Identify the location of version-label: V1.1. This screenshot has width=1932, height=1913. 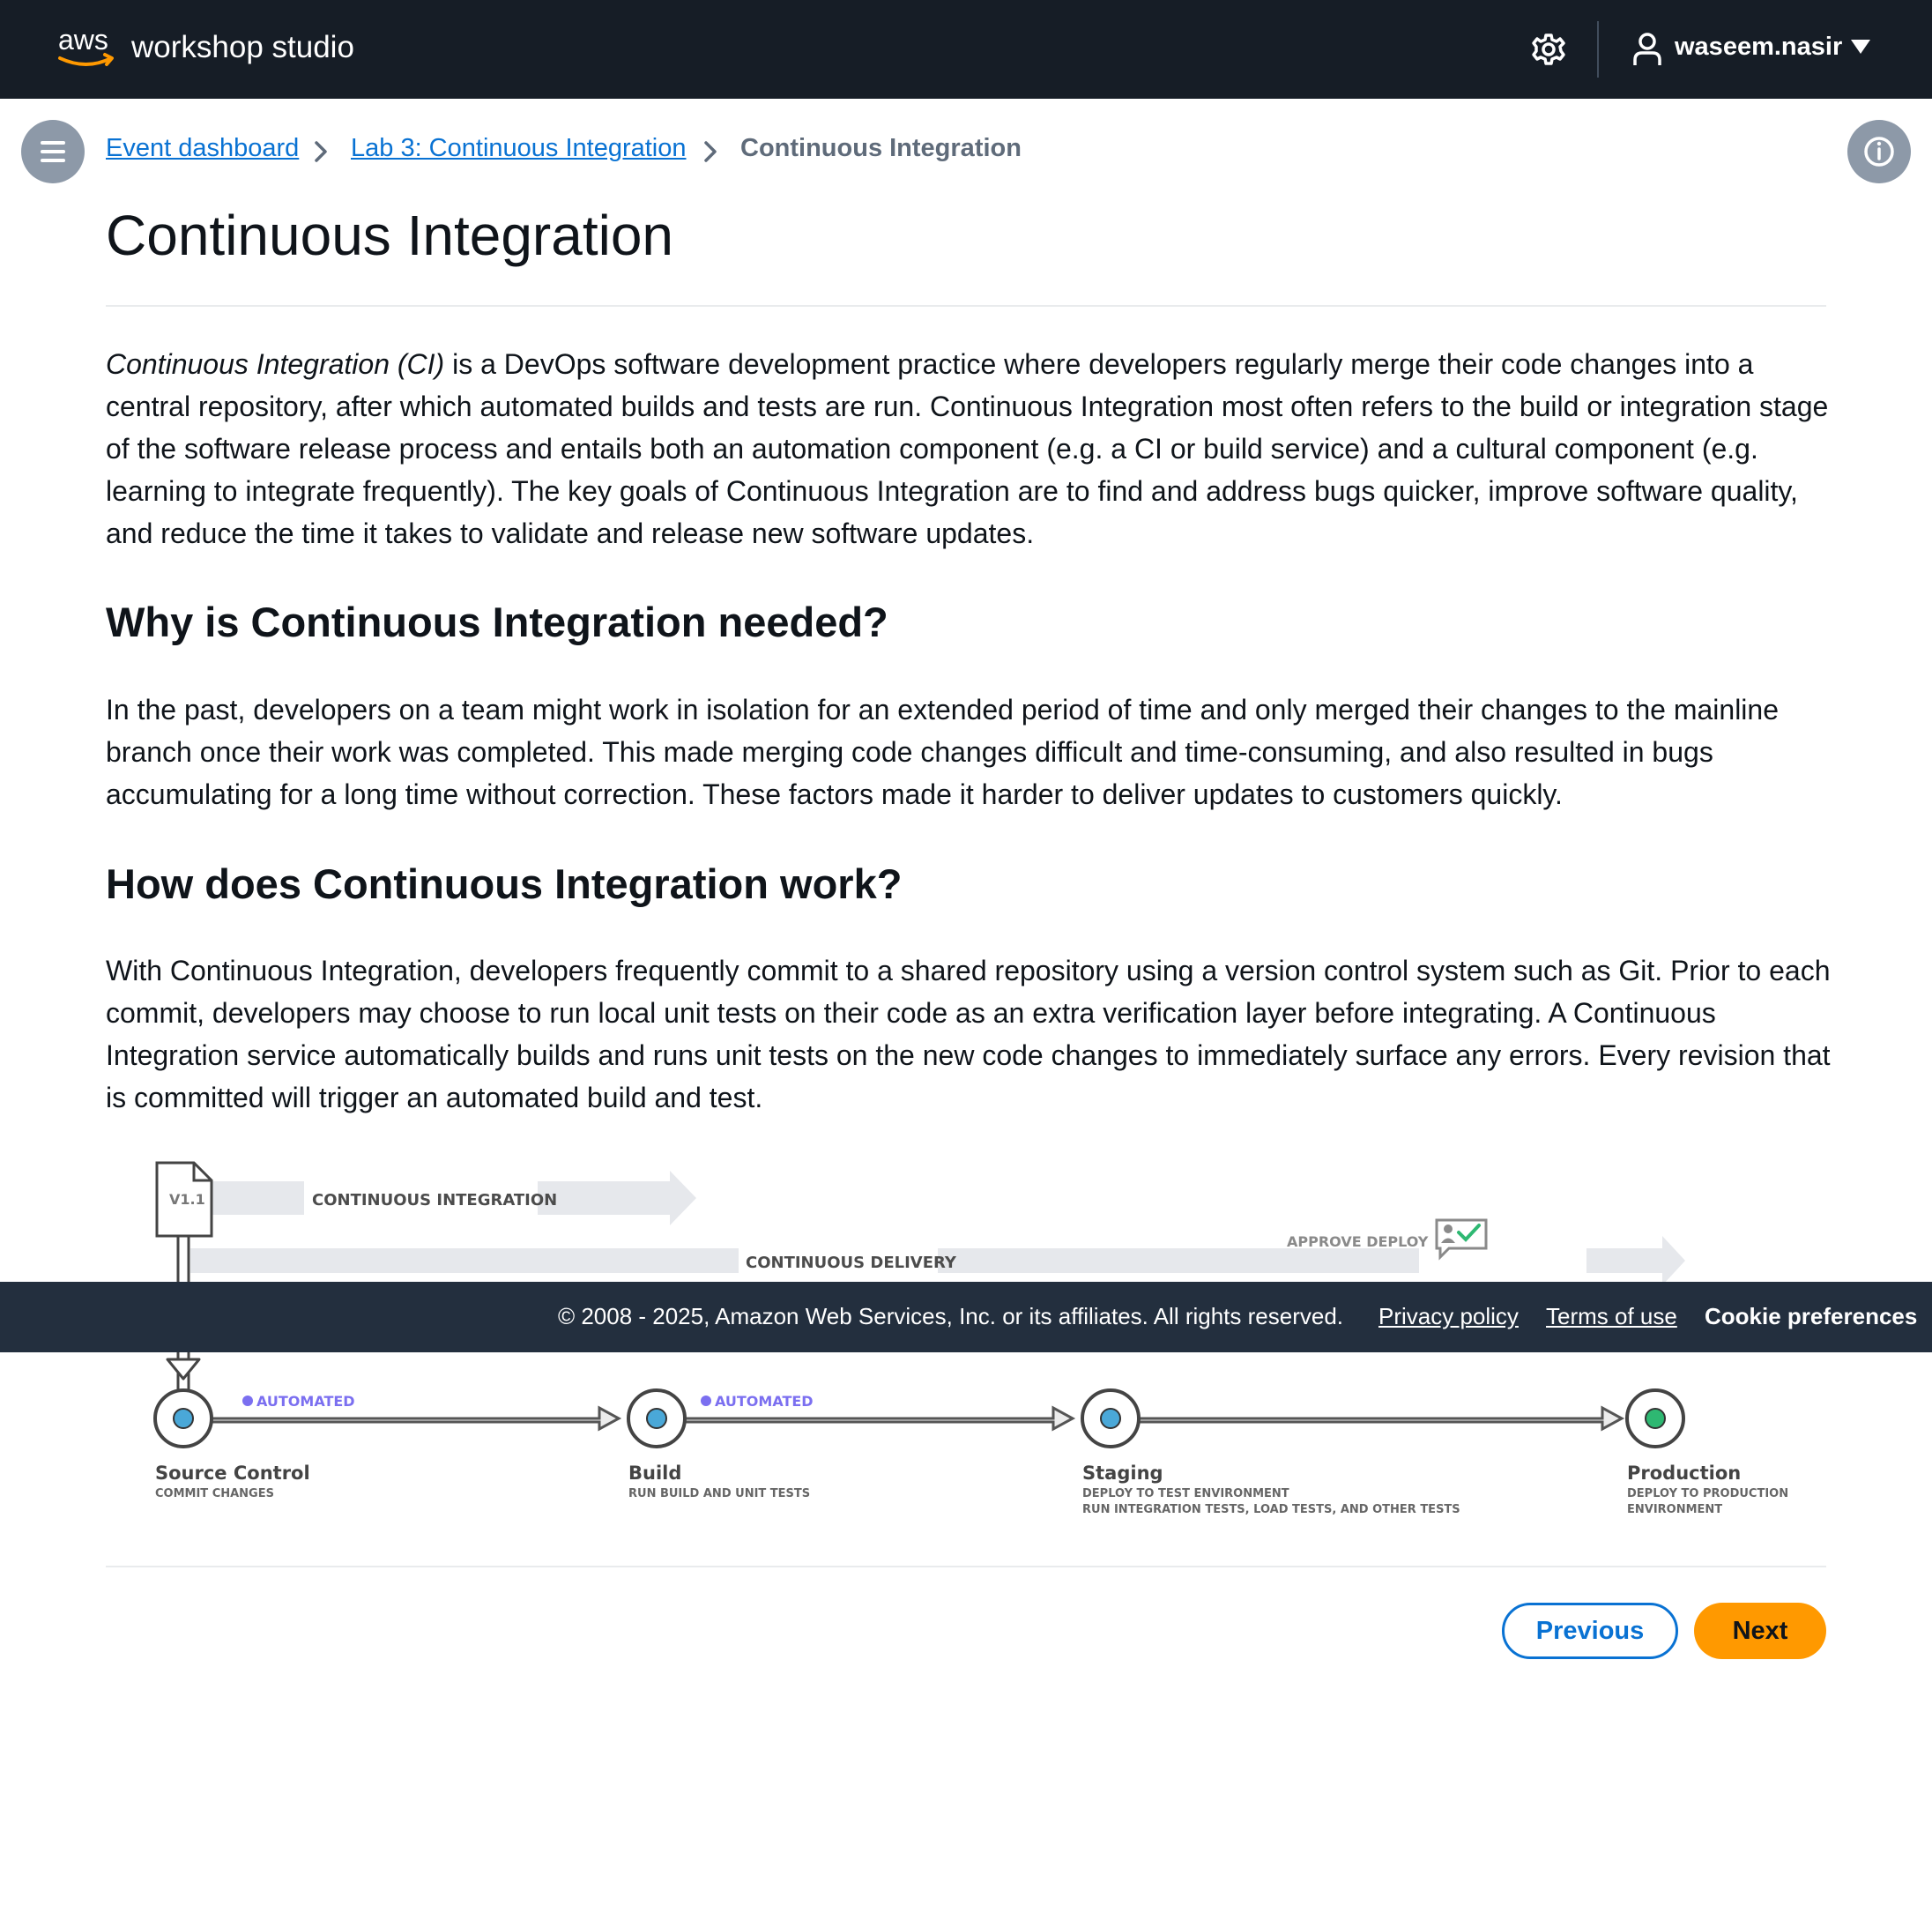
(187, 1199).